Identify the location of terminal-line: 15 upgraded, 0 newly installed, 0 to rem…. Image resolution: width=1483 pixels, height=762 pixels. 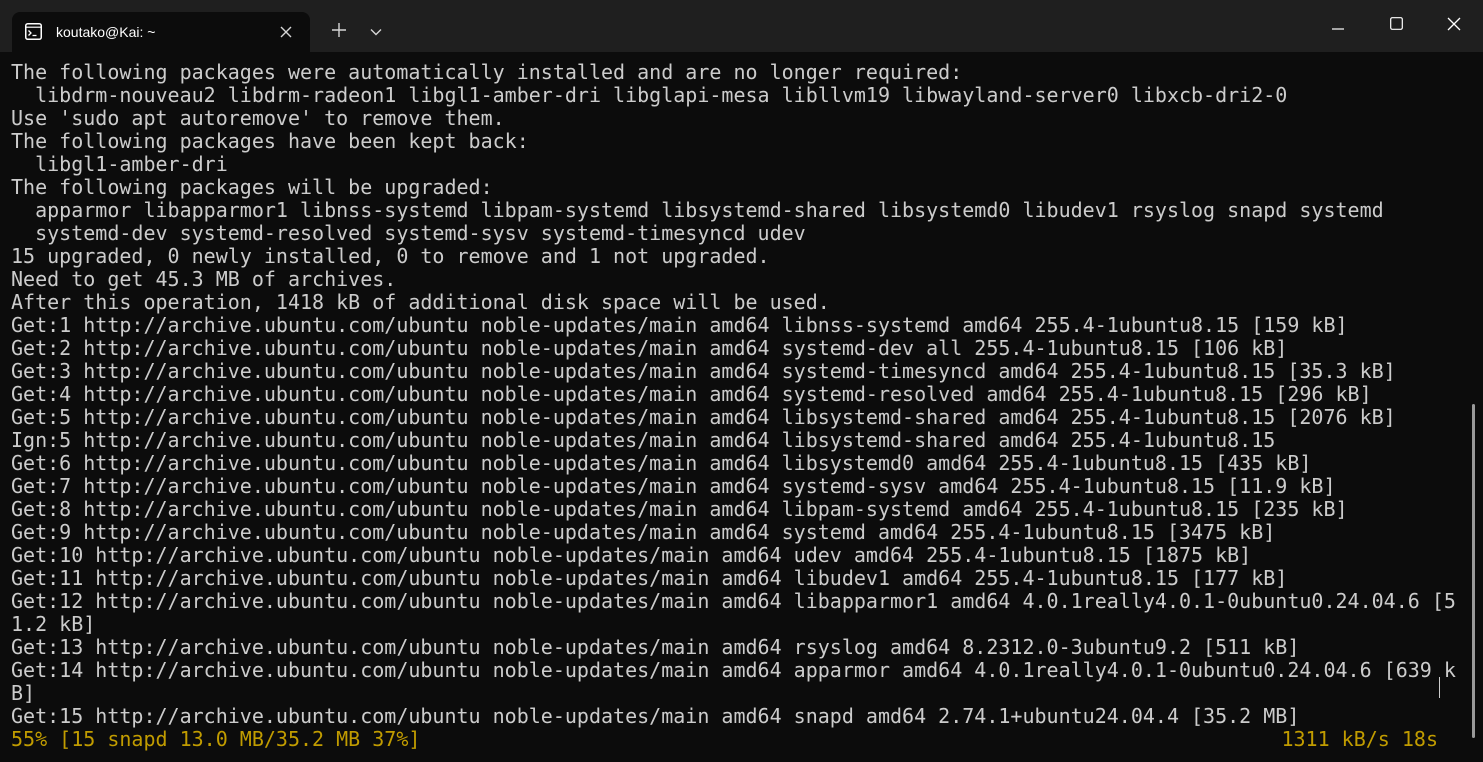
(390, 256).